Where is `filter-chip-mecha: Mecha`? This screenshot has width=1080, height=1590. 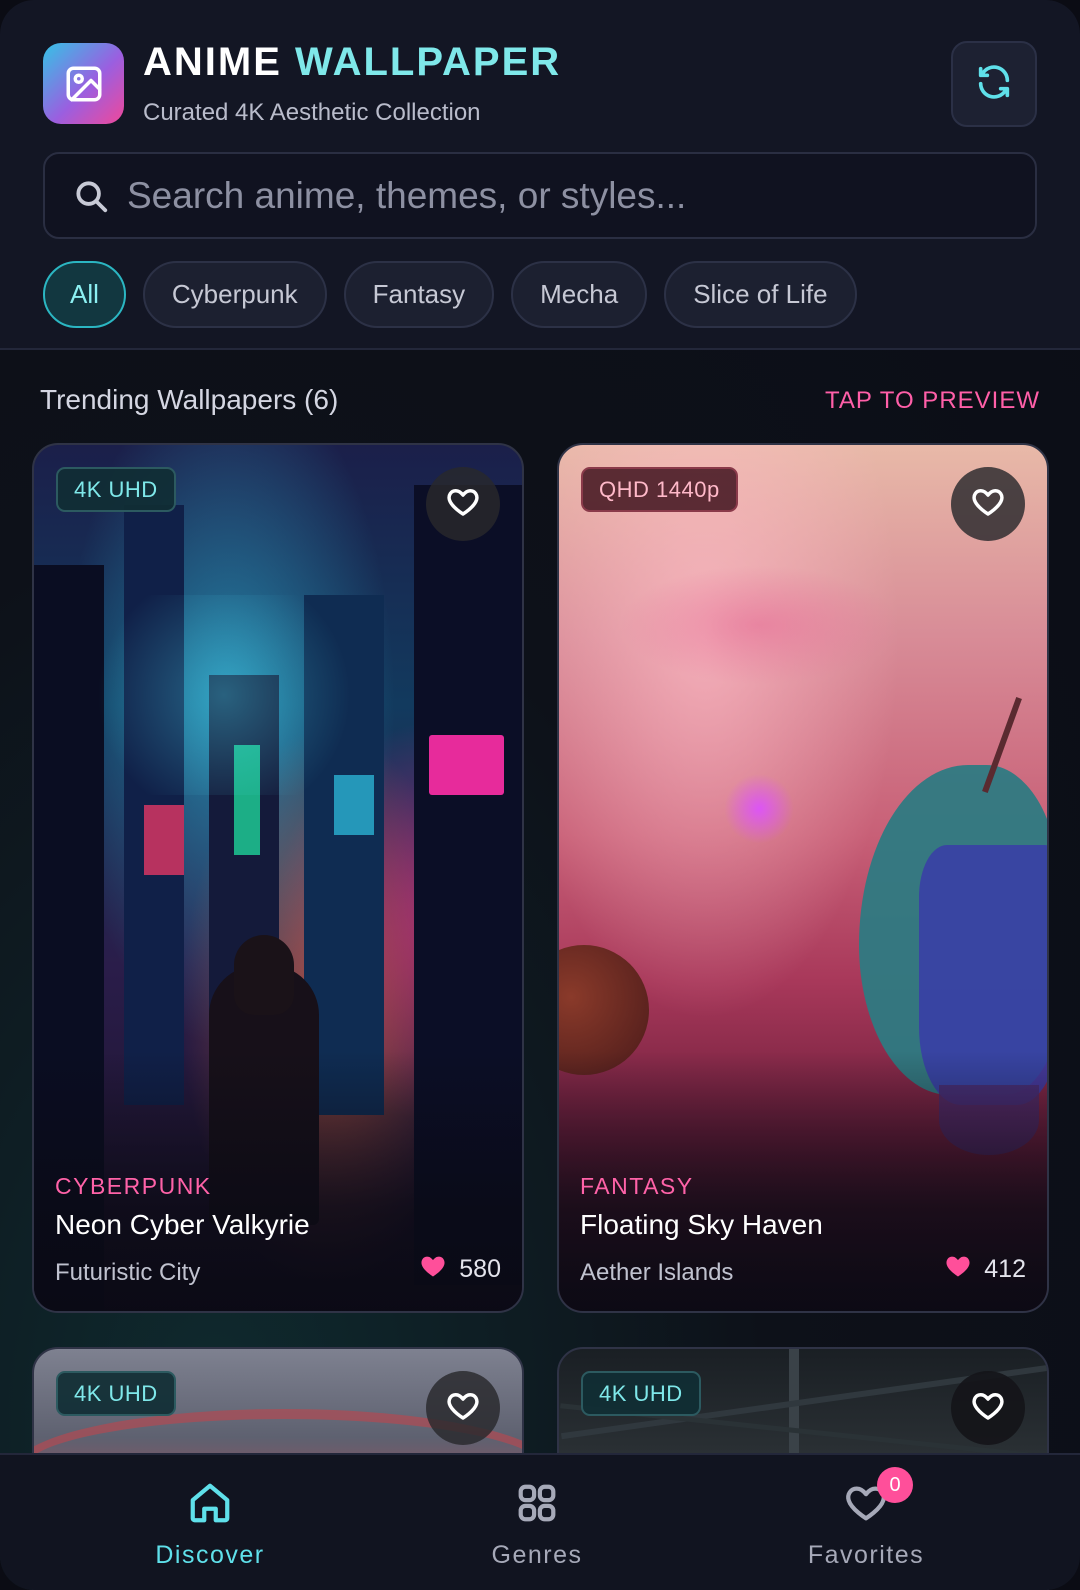
filter-chip-mecha: Mecha is located at coordinates (579, 294).